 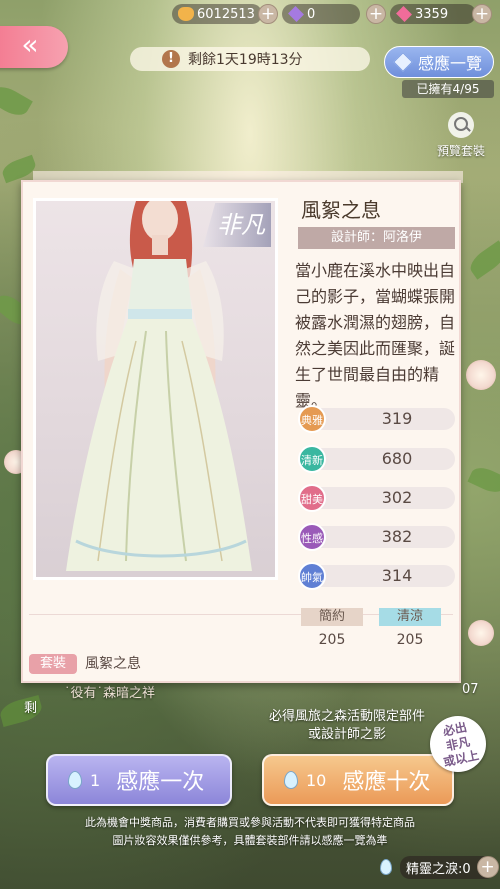 I want to click on gold-currency: 6012513, so click(x=217, y=14).